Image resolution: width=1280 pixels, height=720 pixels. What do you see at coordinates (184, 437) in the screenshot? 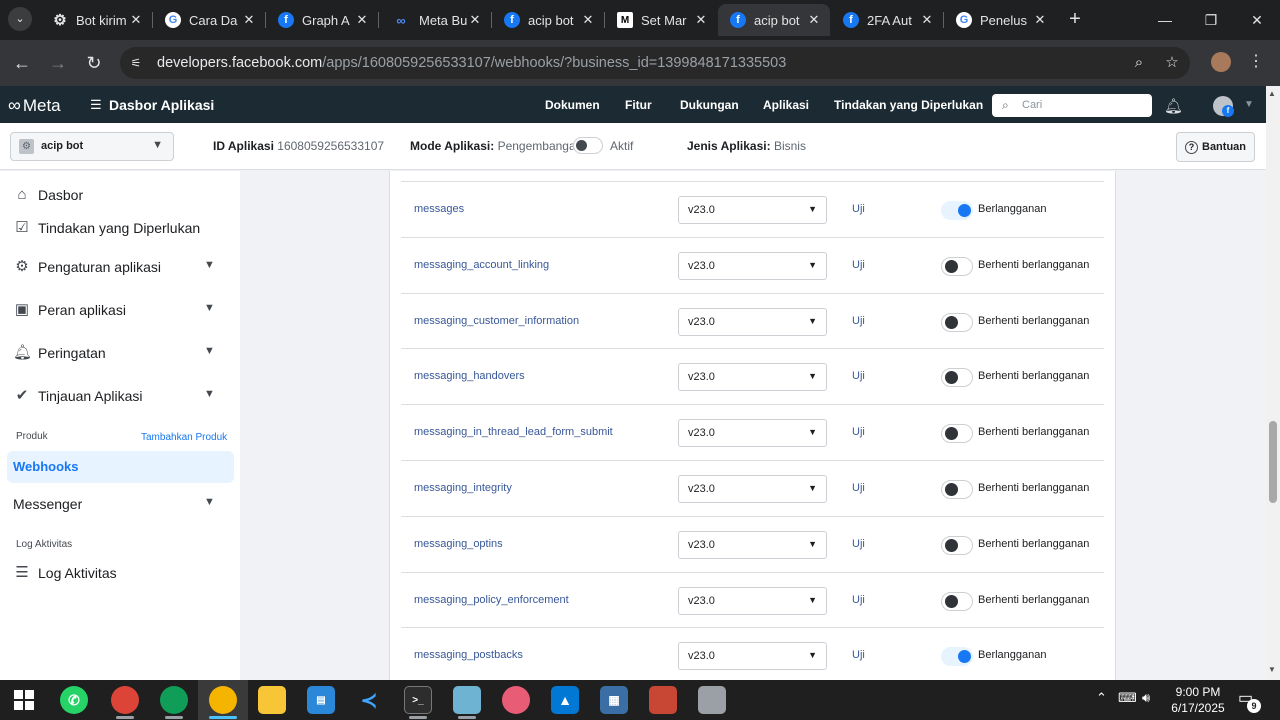
I see `add-product-link: Tambahkan Produk` at bounding box center [184, 437].